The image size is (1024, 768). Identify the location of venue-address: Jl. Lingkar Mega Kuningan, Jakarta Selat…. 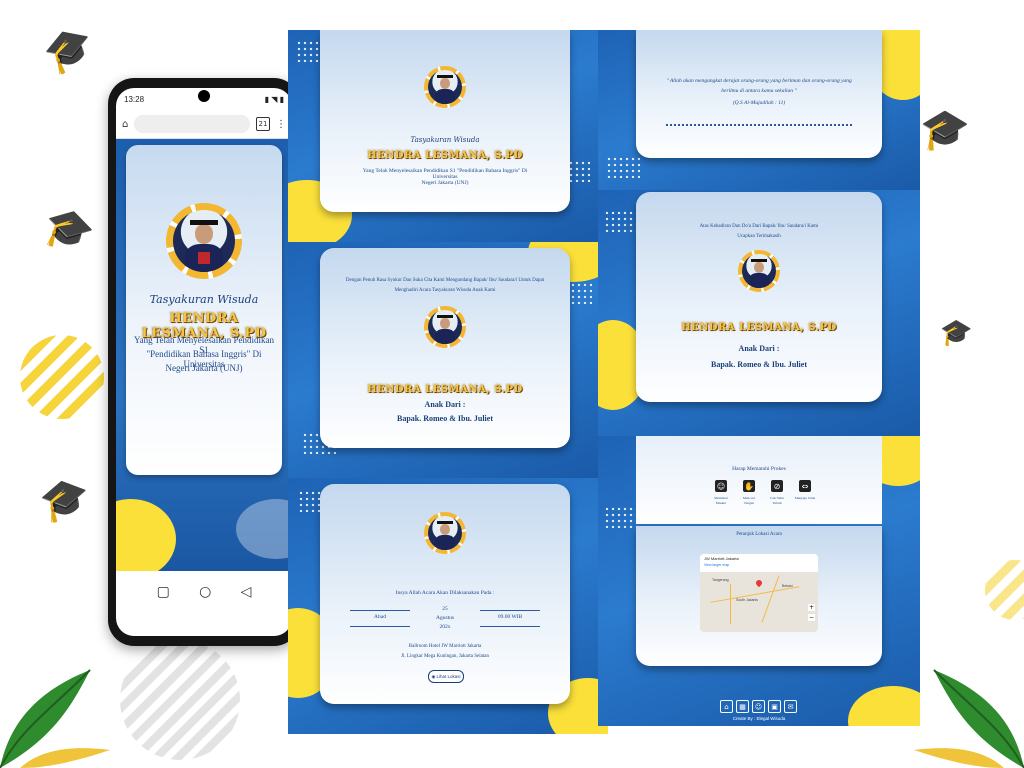
(445, 656).